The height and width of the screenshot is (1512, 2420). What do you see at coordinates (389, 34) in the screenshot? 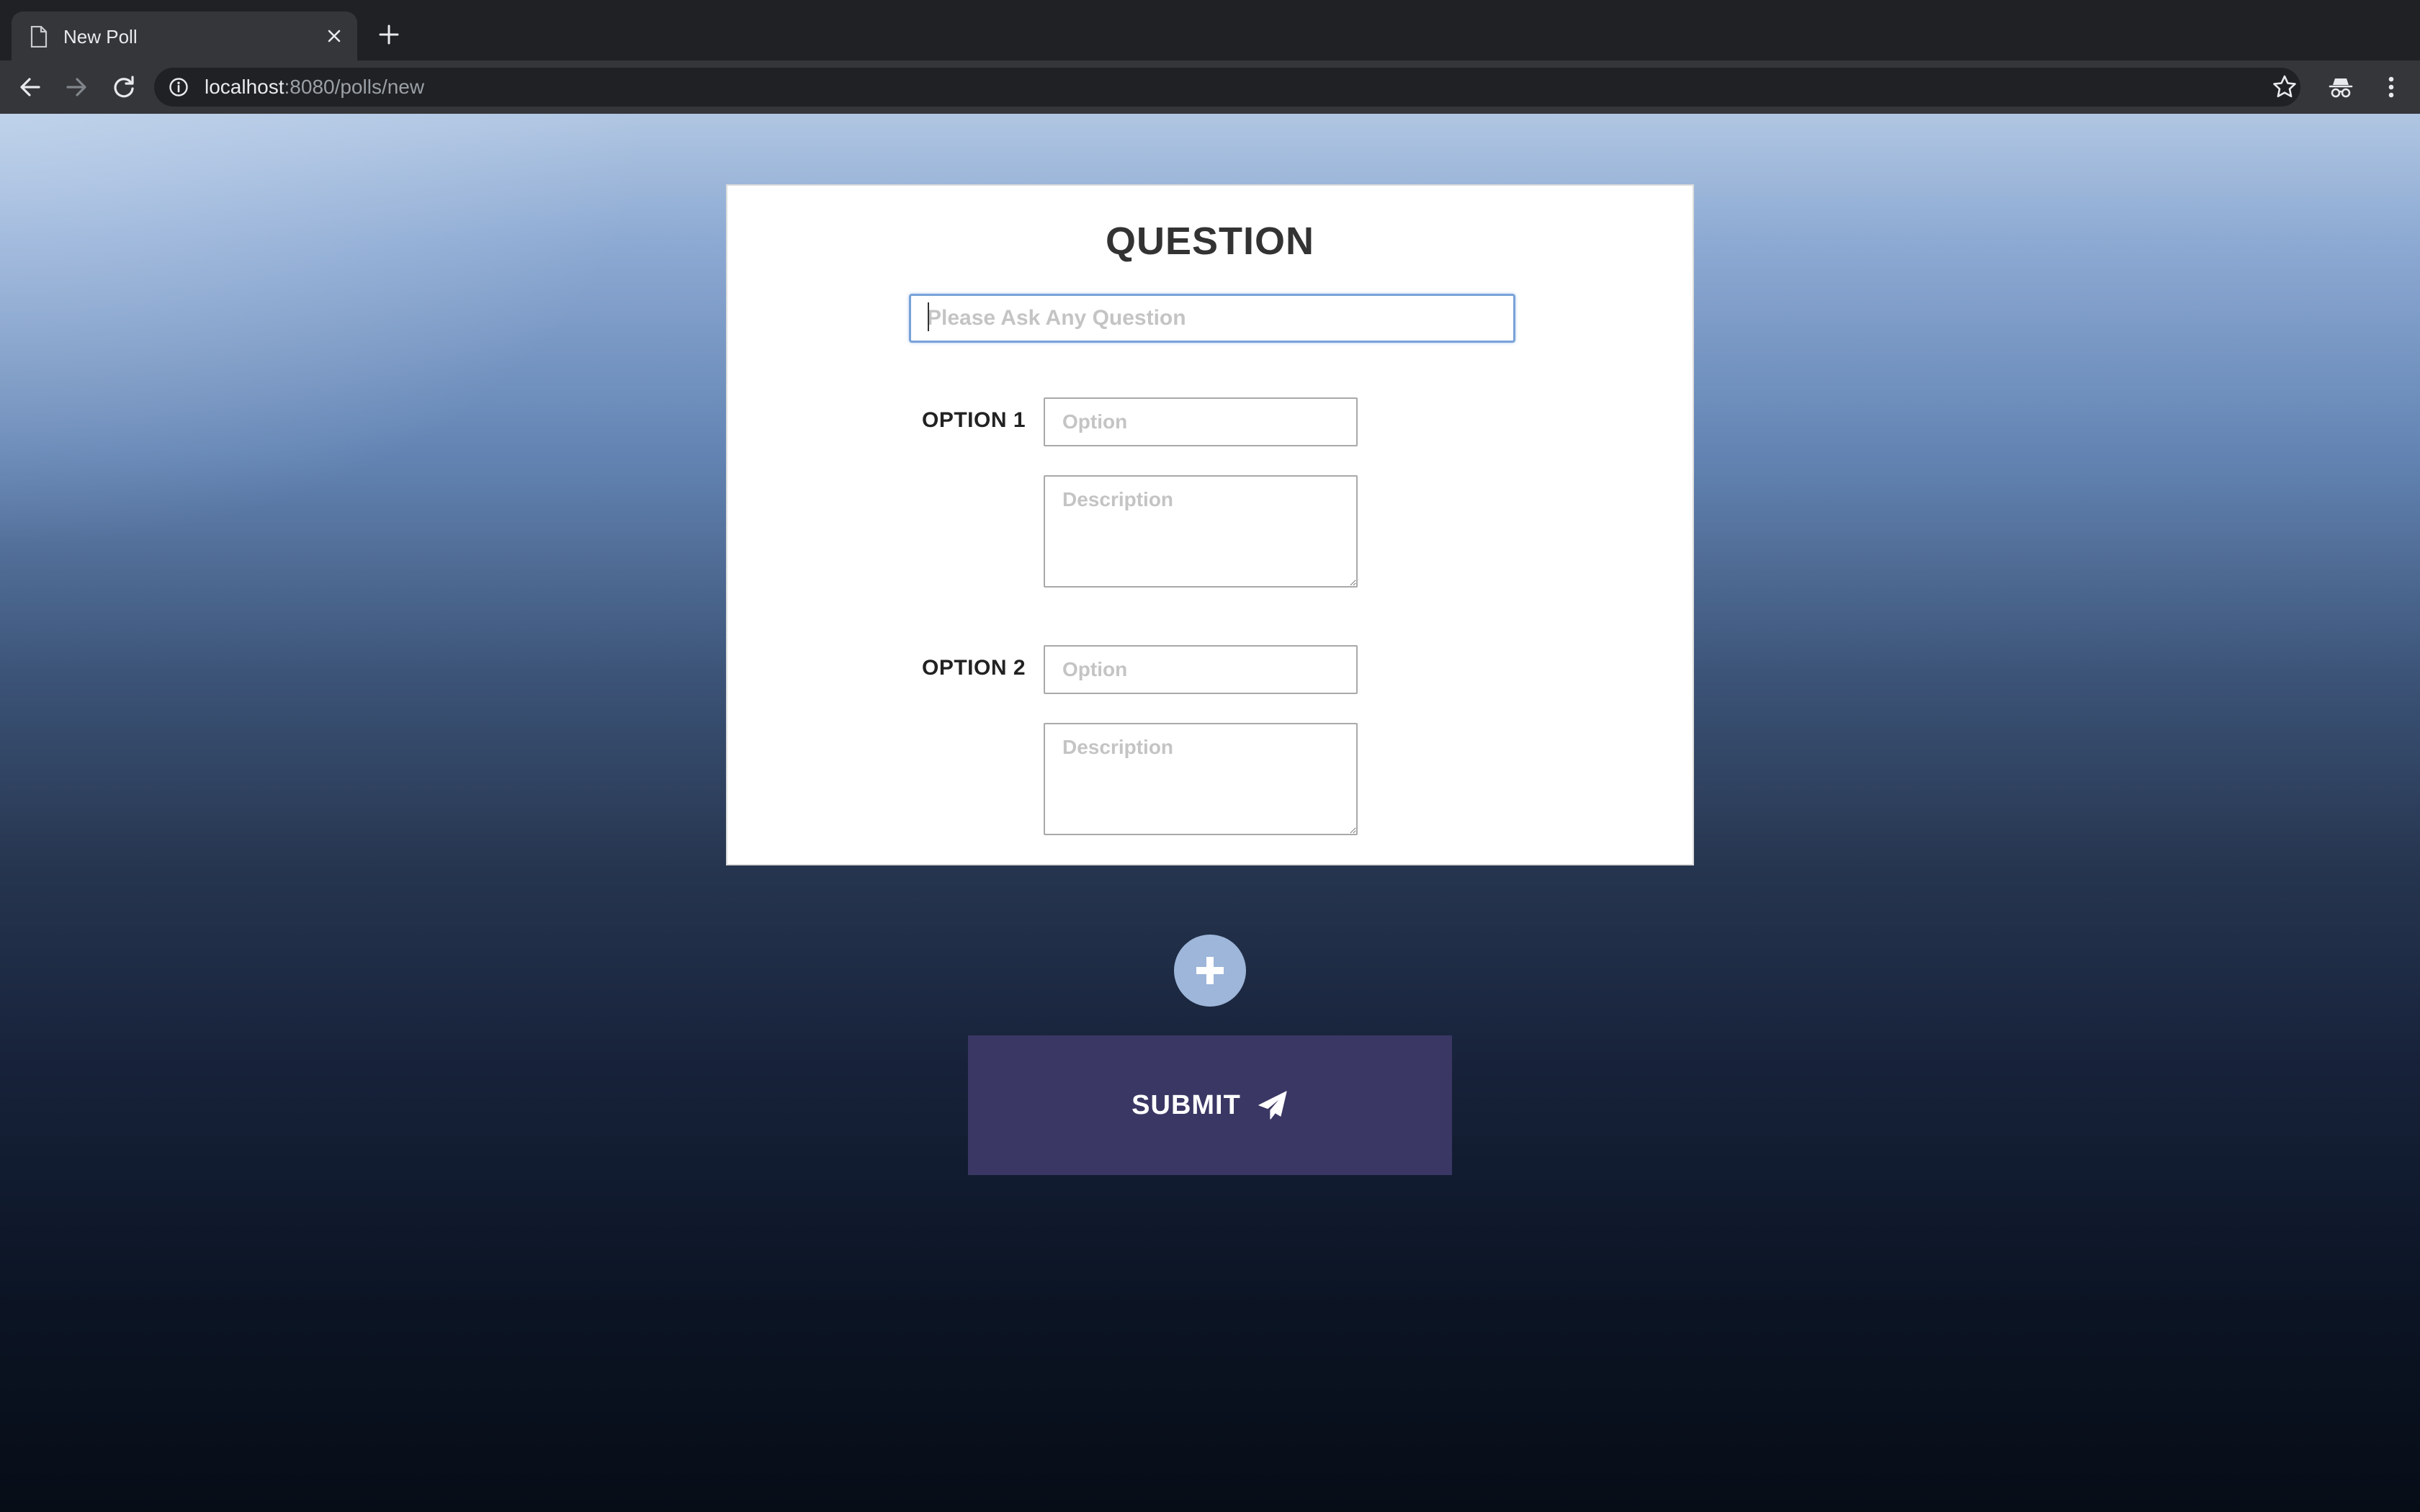
I see `new-tab-icon` at bounding box center [389, 34].